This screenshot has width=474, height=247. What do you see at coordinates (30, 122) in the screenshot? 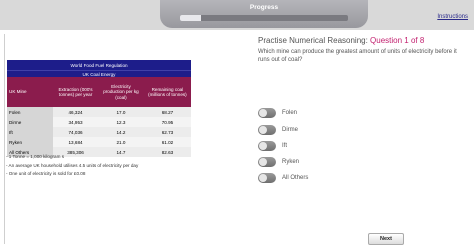
I see `mine-name-cell: Dirme` at bounding box center [30, 122].